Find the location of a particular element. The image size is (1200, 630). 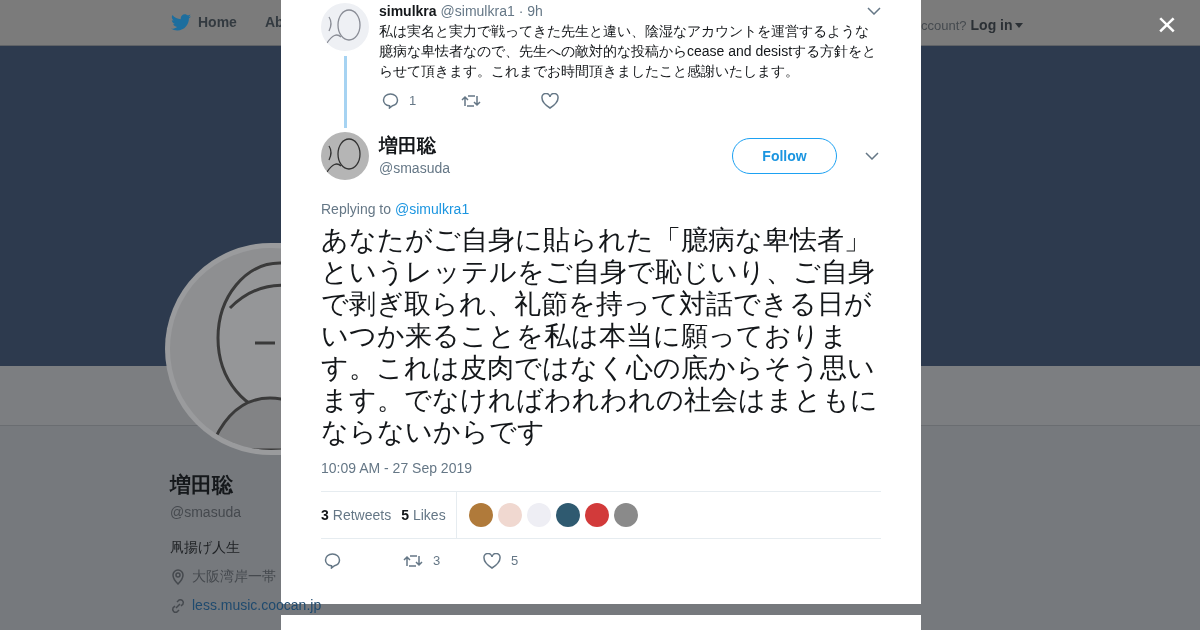

retweets-stat: 3 Retweets is located at coordinates (356, 515).